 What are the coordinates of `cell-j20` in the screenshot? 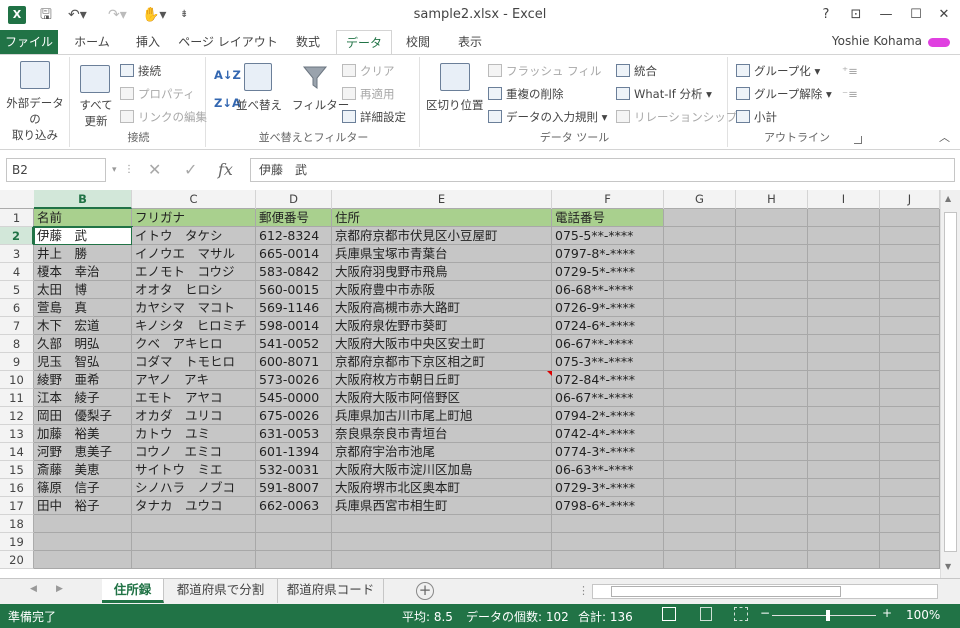 It's located at (910, 560).